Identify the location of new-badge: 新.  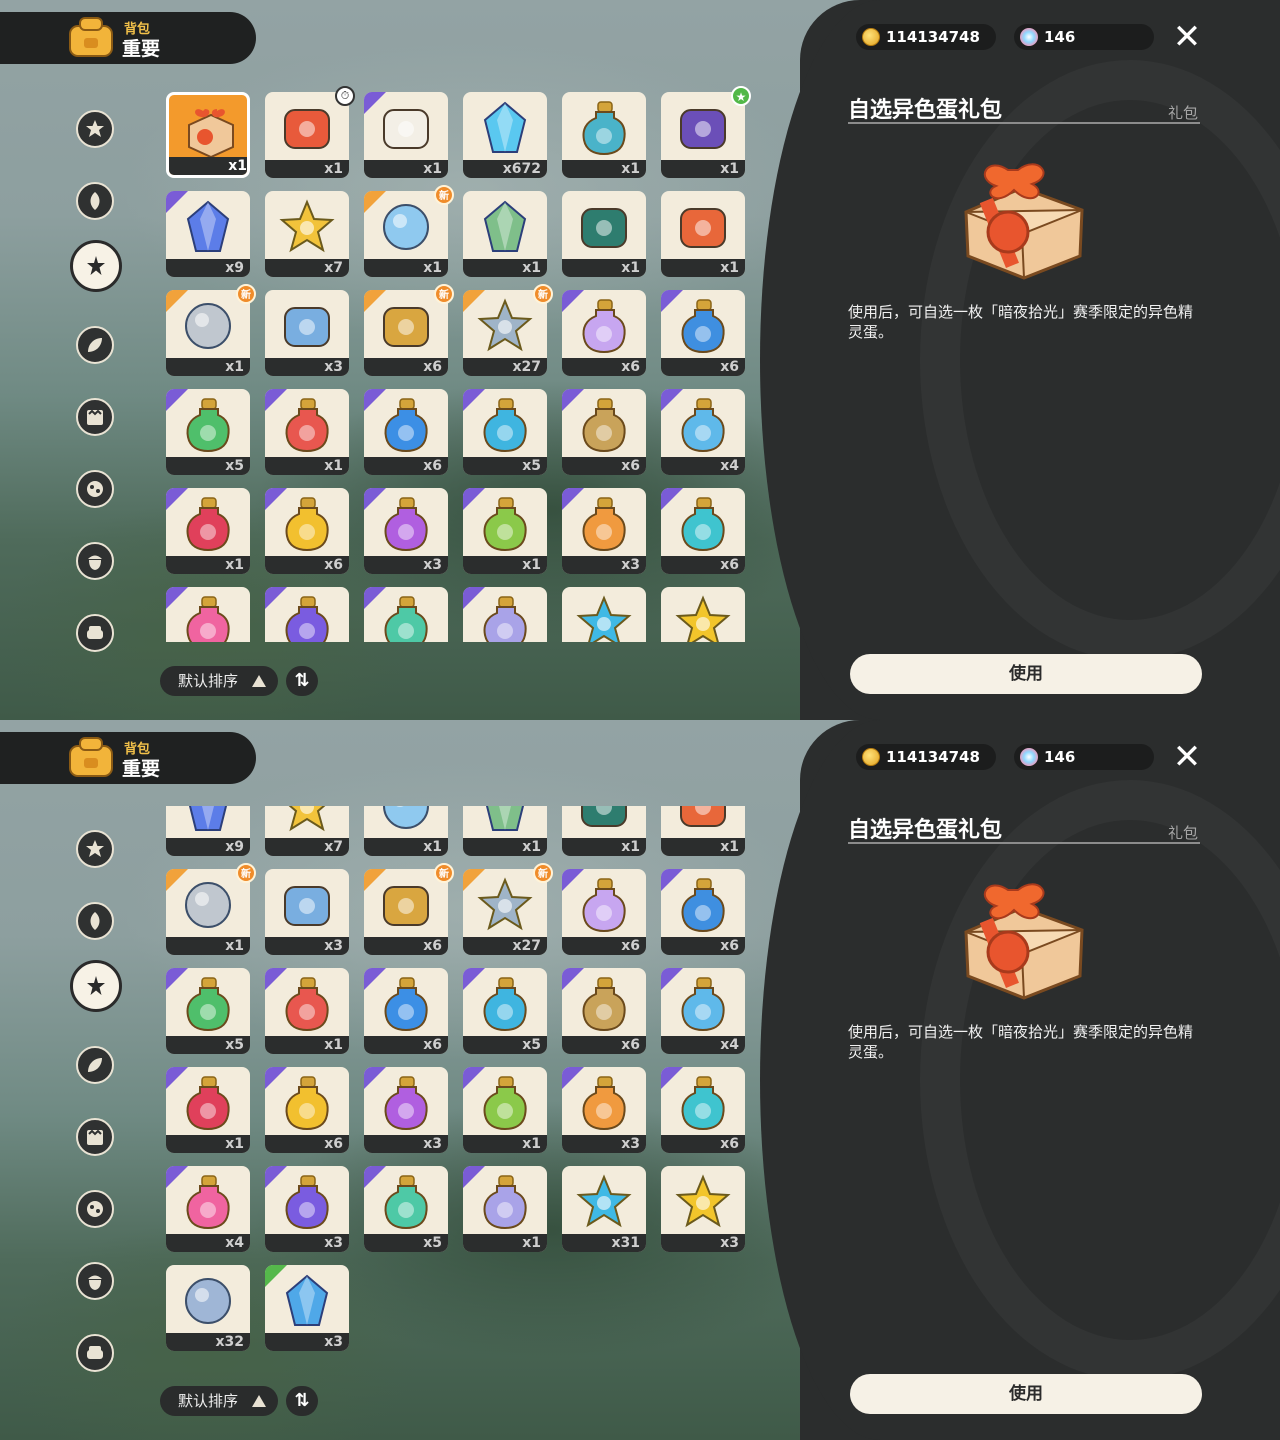
(444, 873).